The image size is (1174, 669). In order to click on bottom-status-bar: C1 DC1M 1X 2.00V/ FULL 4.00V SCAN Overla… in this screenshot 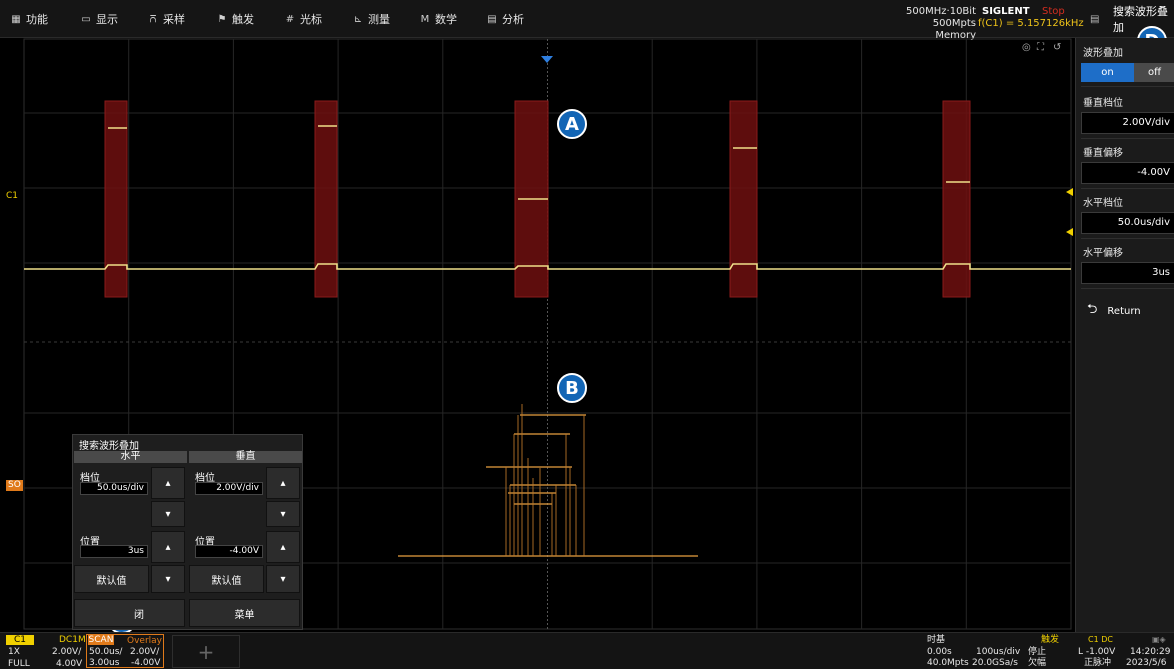, I will do `click(587, 650)`.